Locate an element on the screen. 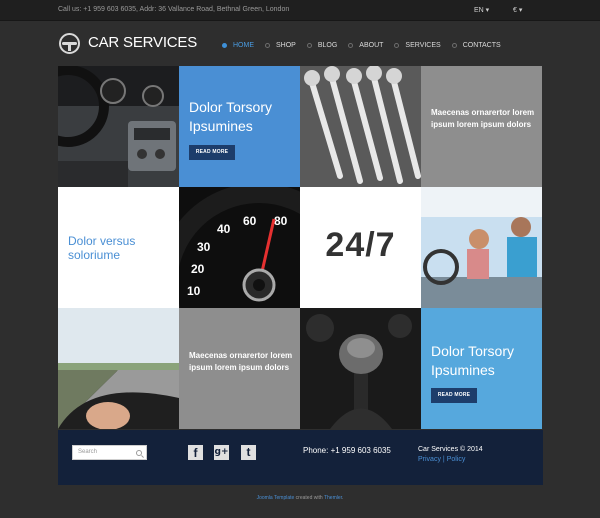  road-image is located at coordinates (118, 368).